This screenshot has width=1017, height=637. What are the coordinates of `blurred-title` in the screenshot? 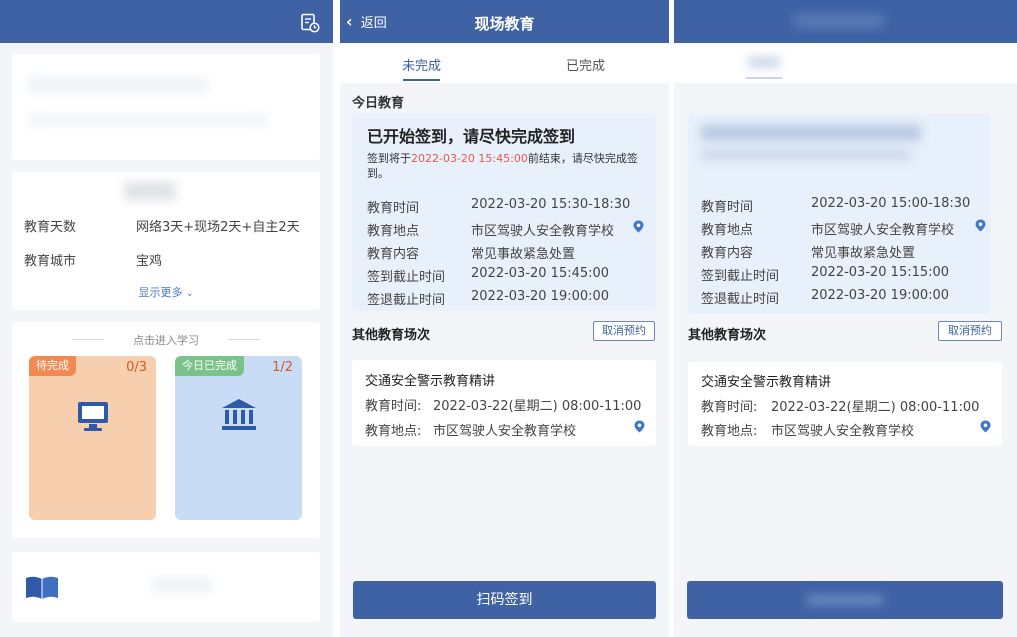 It's located at (839, 21).